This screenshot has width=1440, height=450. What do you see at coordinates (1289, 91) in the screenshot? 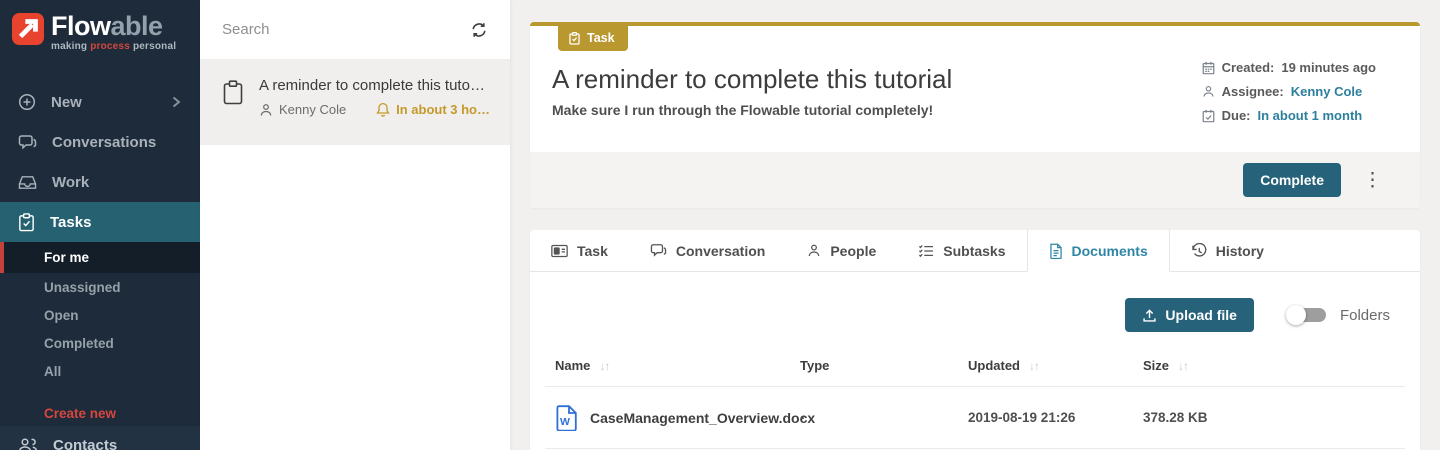
I see `assignee-row: Assignee: Kenny Cole` at bounding box center [1289, 91].